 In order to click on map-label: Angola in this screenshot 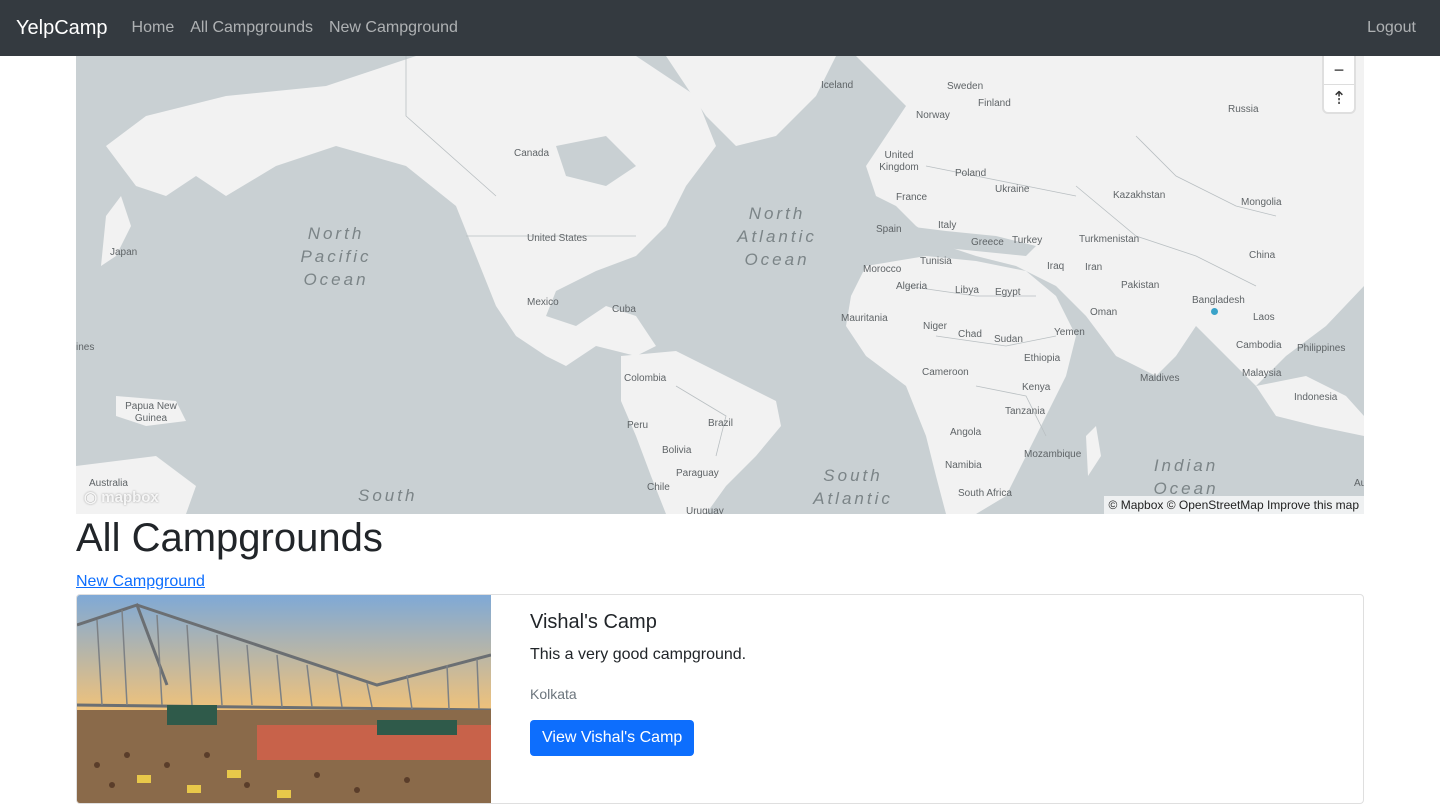, I will do `click(966, 432)`.